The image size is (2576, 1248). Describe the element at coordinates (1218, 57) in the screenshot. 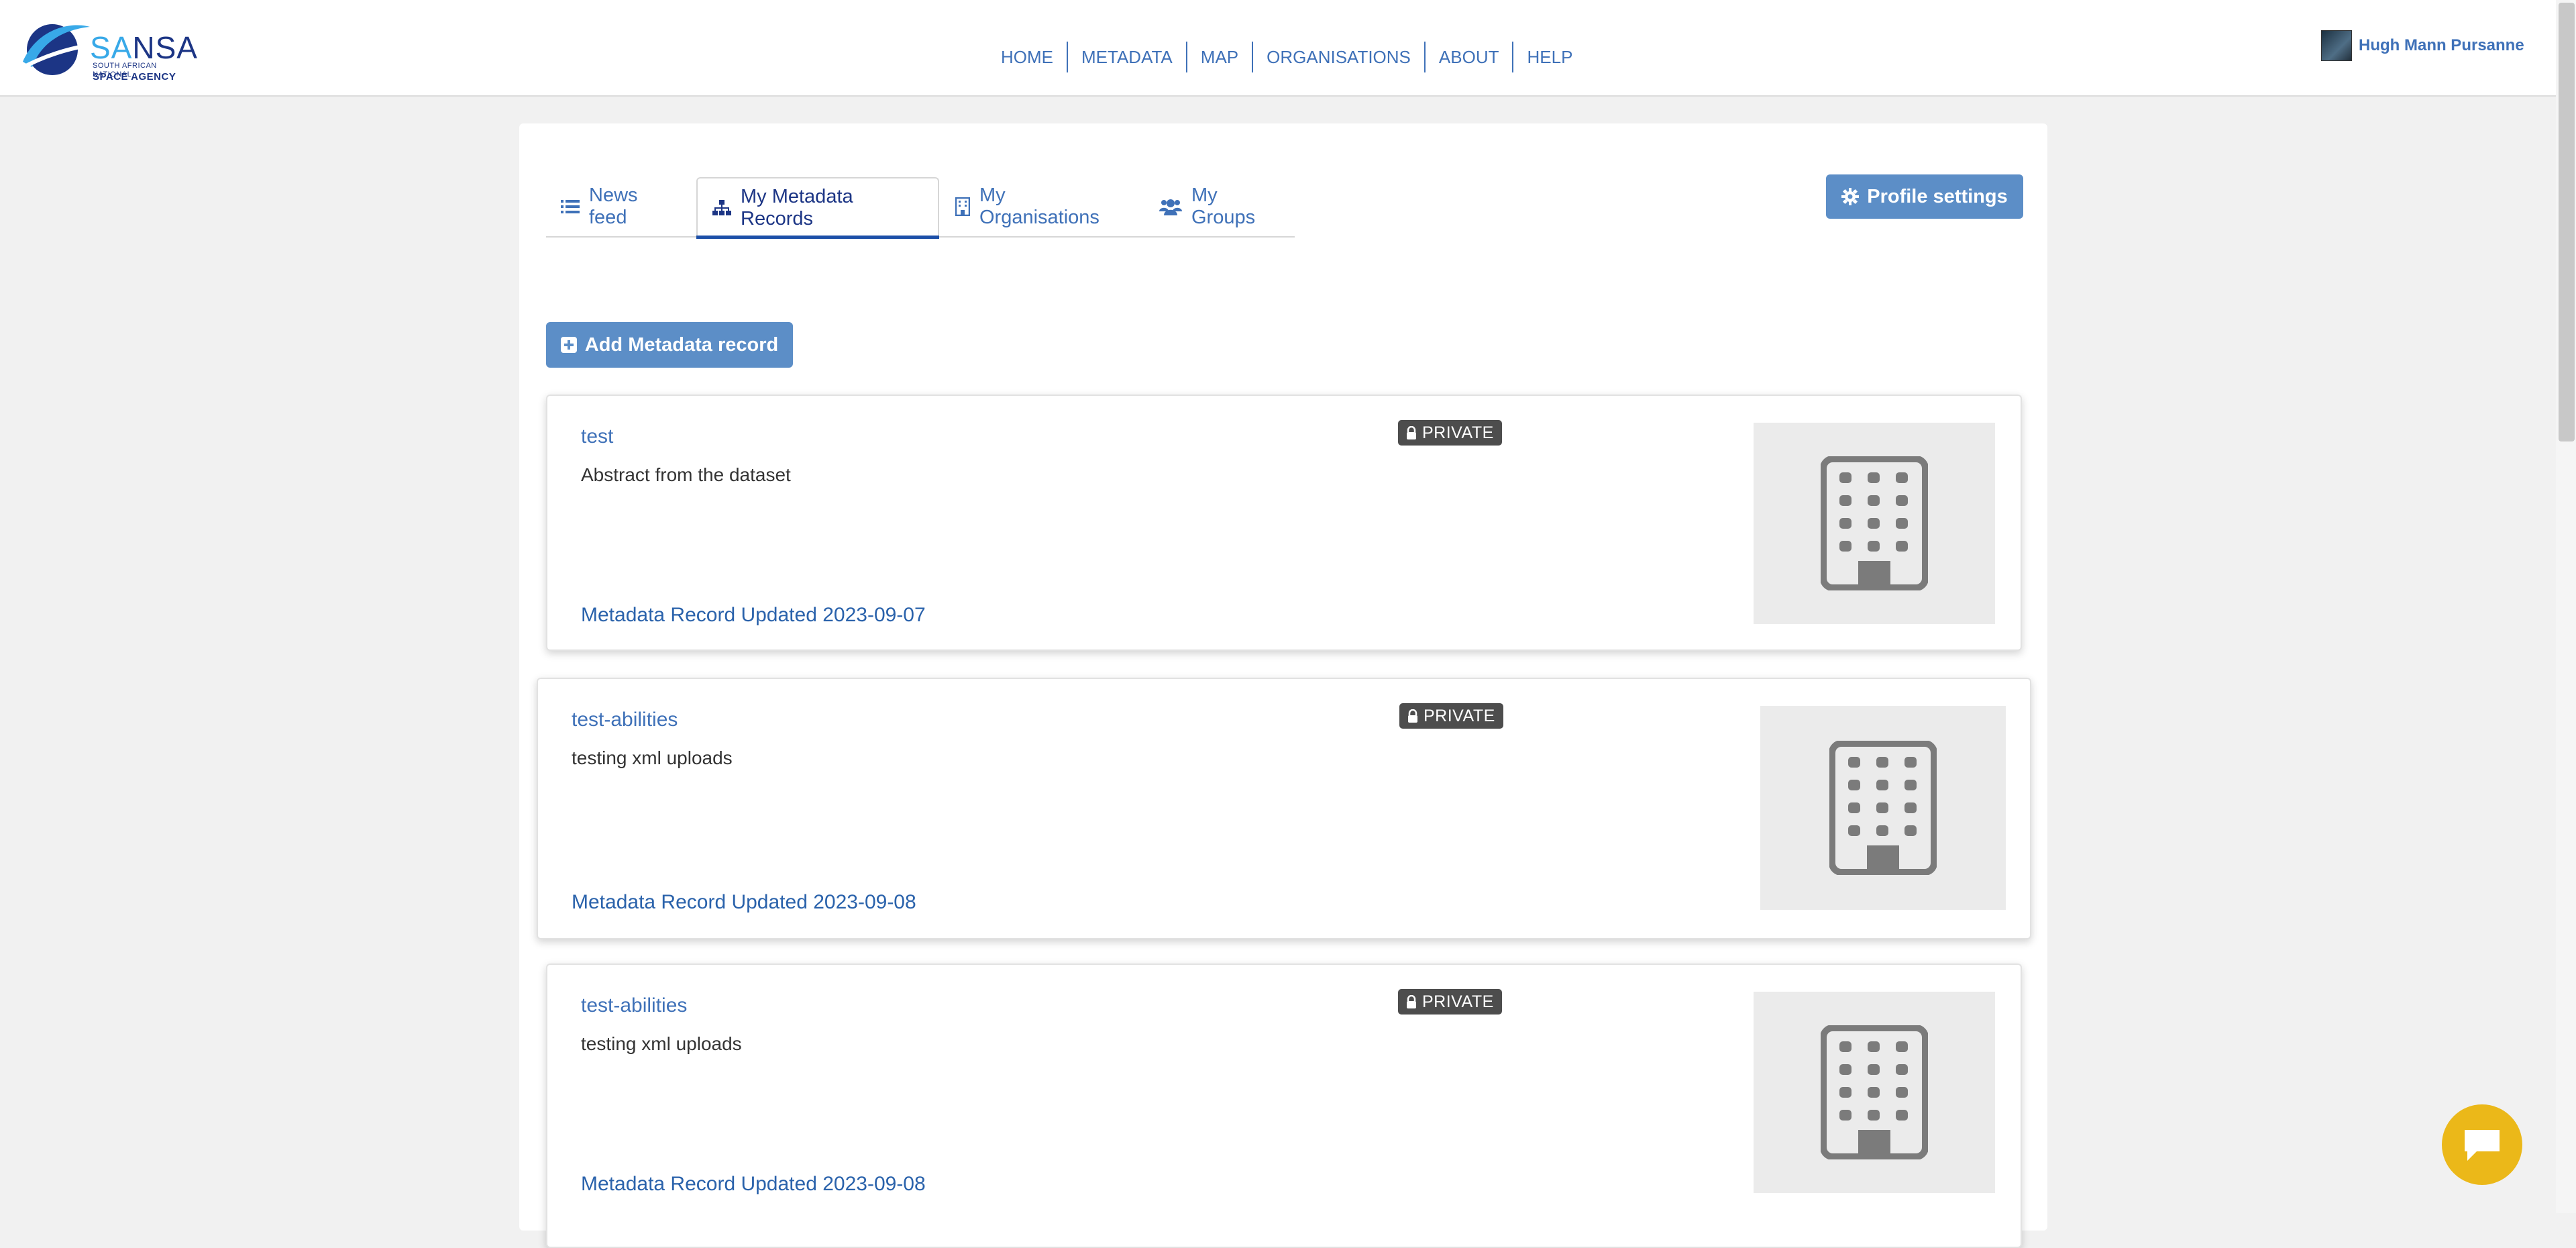

I see `nav-map: MAP` at that location.